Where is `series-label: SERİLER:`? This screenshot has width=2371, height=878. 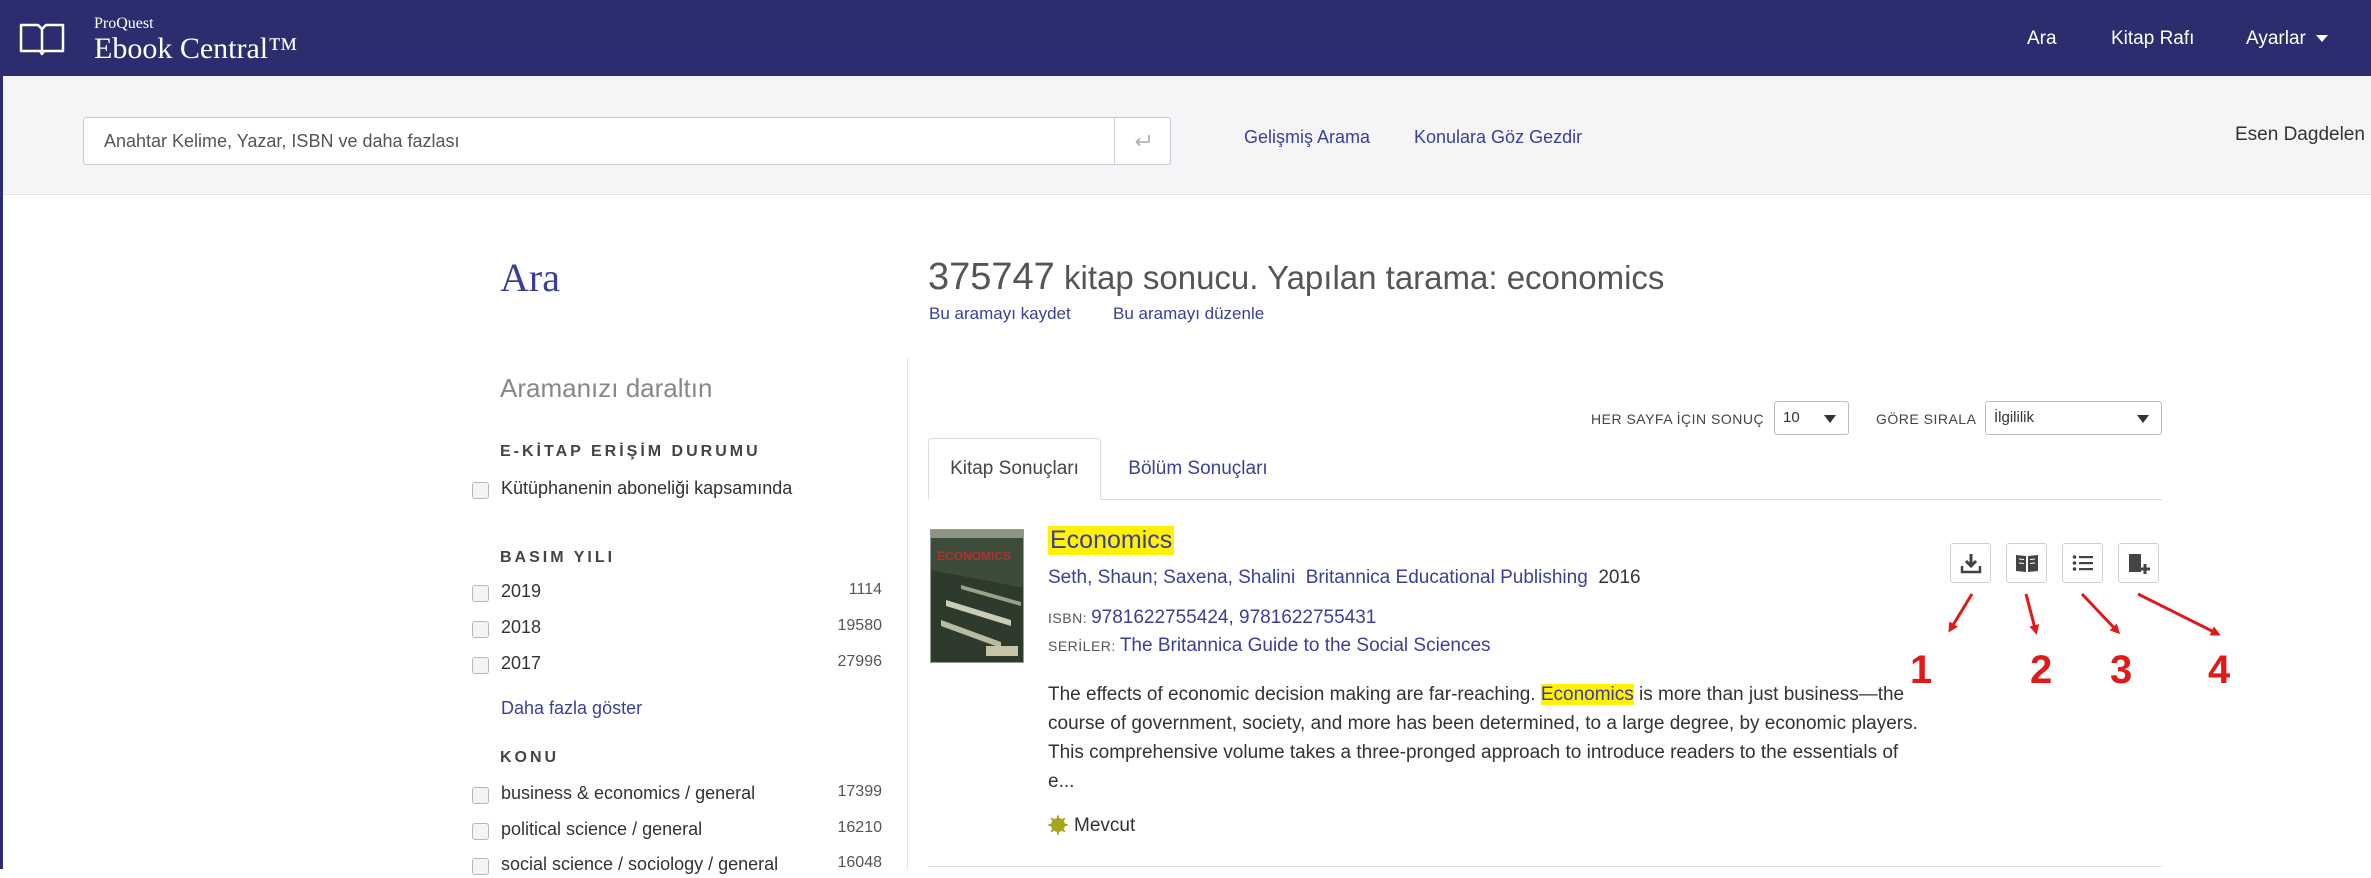
series-label: SERİLER: is located at coordinates (1082, 646).